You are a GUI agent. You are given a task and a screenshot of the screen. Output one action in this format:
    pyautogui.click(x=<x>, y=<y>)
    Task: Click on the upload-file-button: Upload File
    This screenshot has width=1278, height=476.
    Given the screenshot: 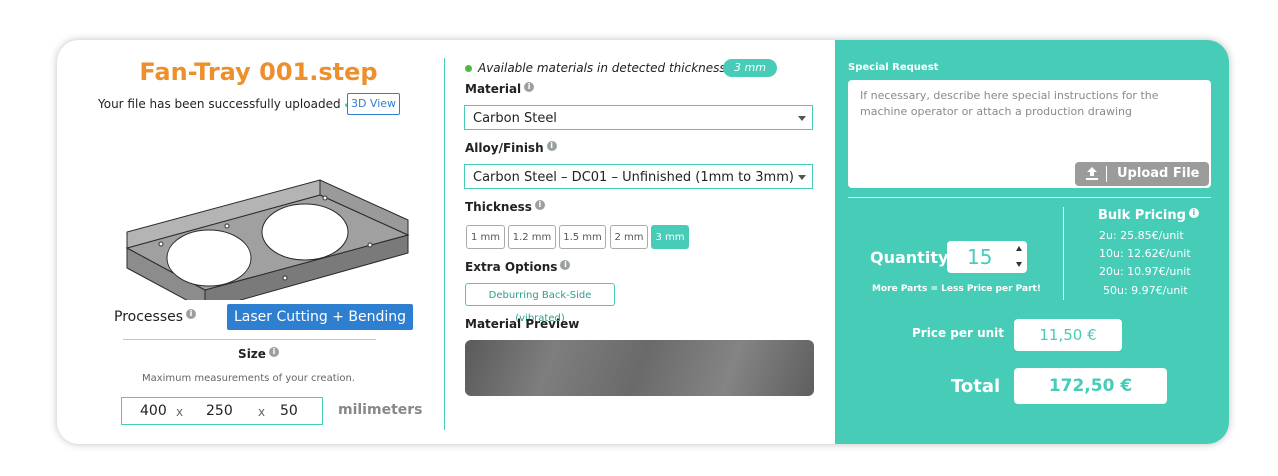 What is the action you would take?
    pyautogui.click(x=1142, y=174)
    